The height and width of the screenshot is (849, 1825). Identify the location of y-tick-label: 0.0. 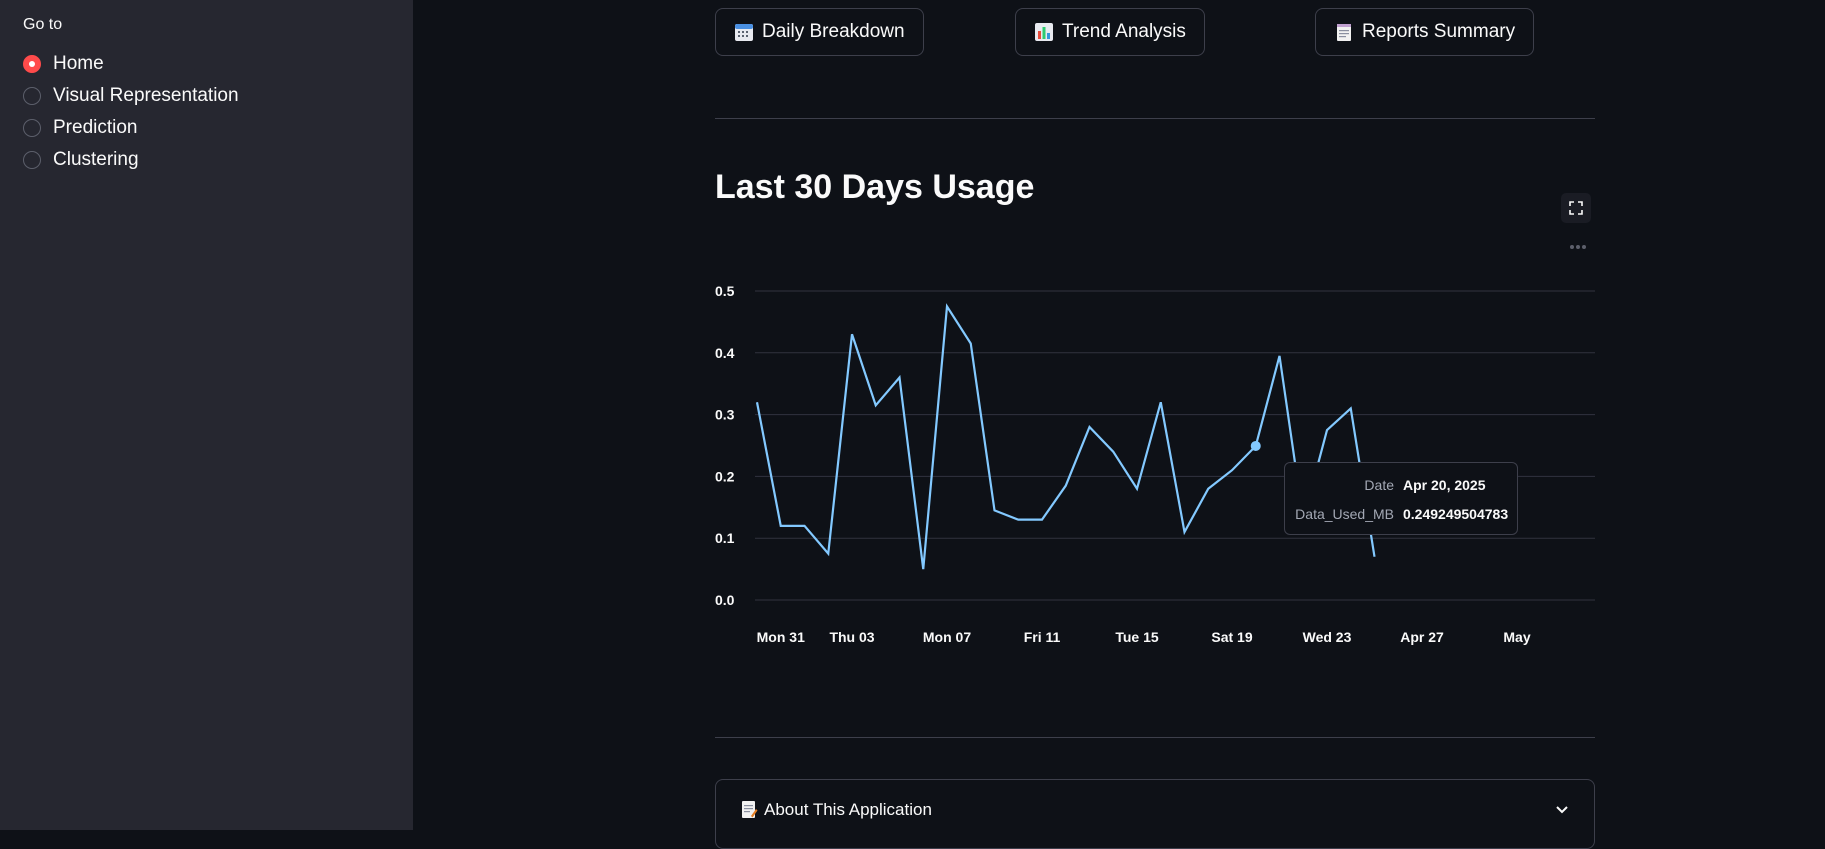
(725, 600).